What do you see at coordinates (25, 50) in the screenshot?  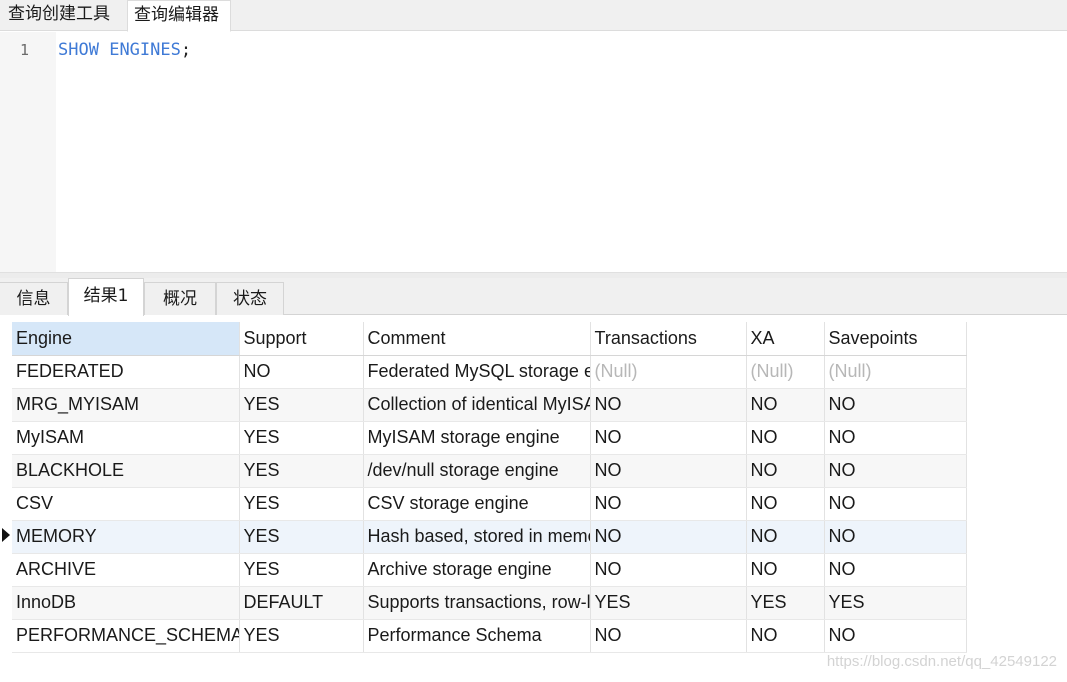 I see `line-number: 1` at bounding box center [25, 50].